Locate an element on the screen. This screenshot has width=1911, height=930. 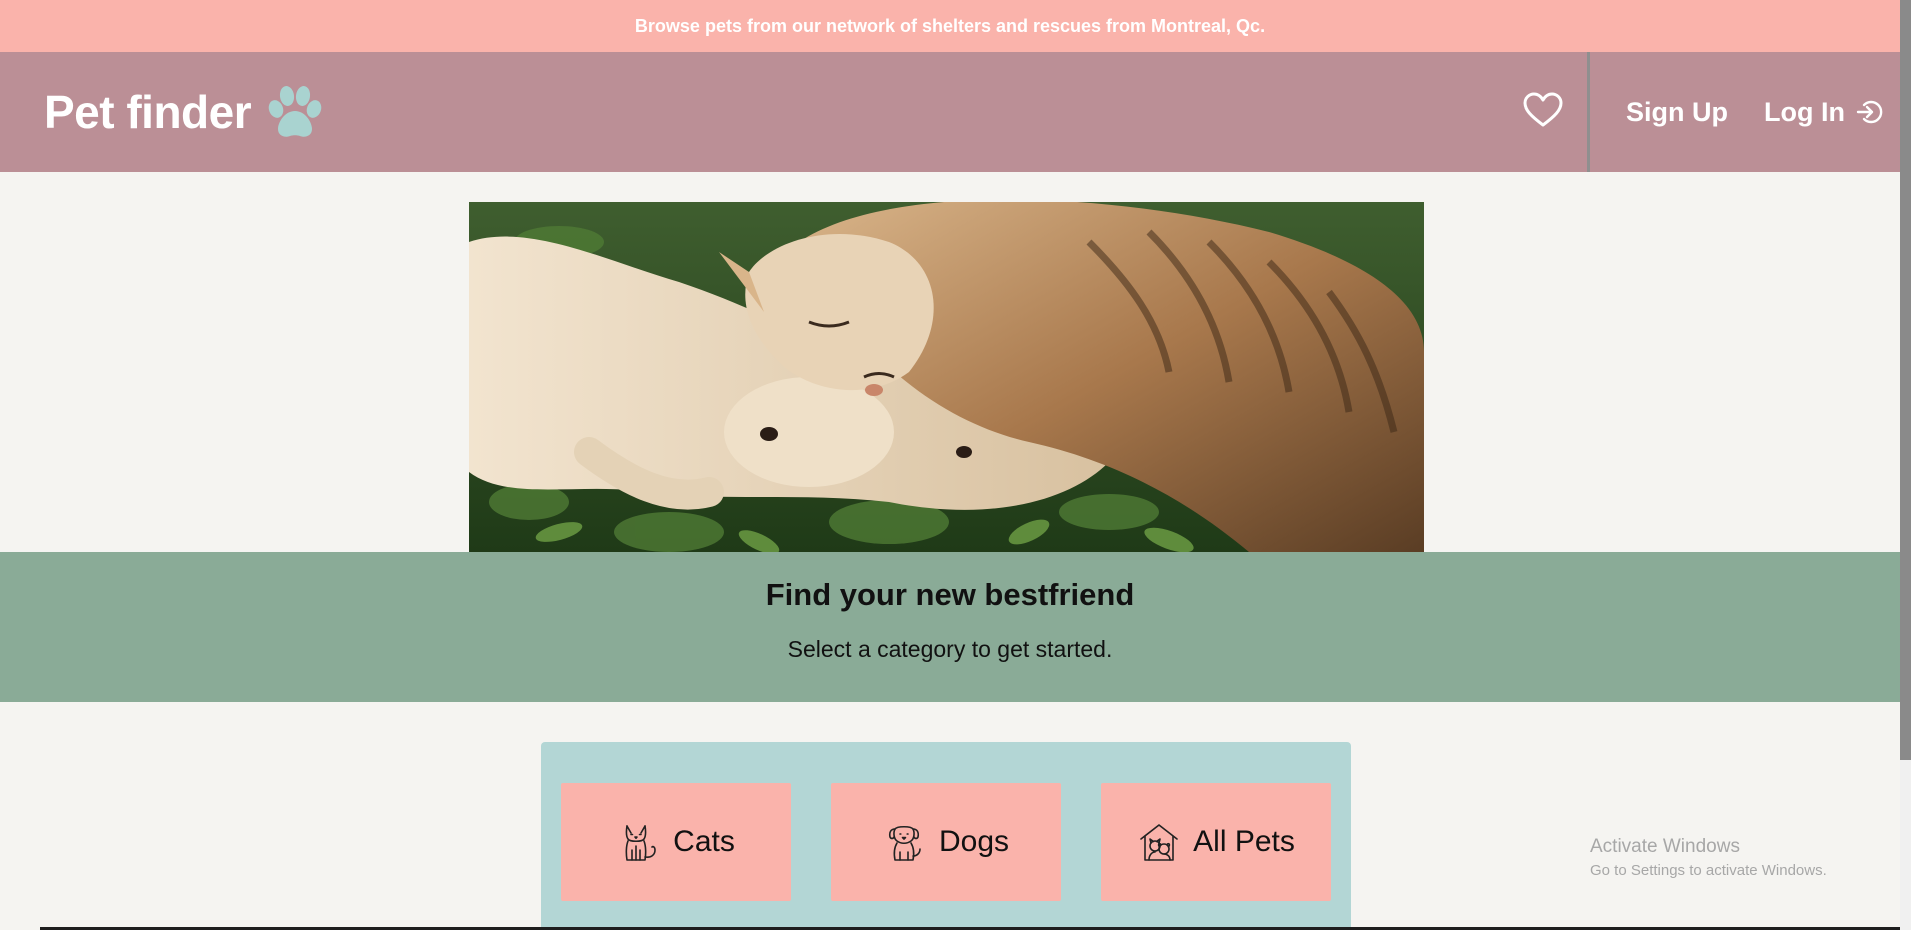
site-header: Pet finder Sign Up Log In is located at coordinates (950, 112).